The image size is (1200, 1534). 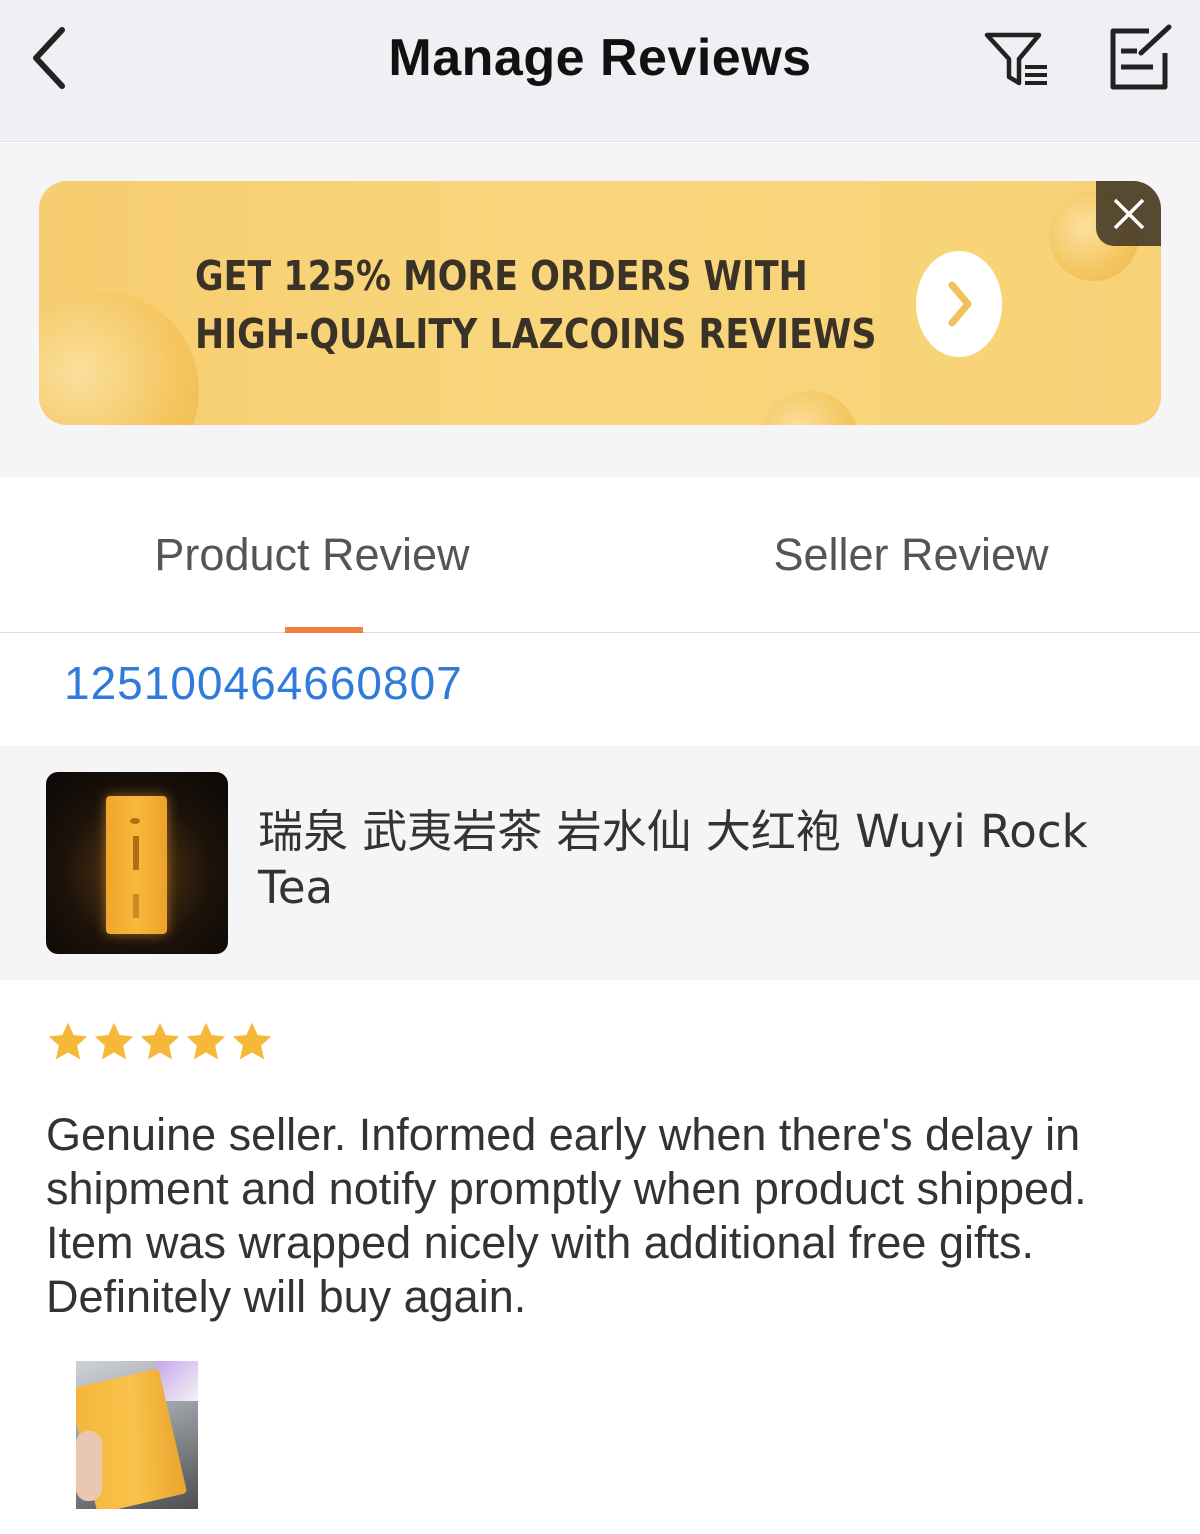 I want to click on tab-product-review: Product Review, so click(x=312, y=555).